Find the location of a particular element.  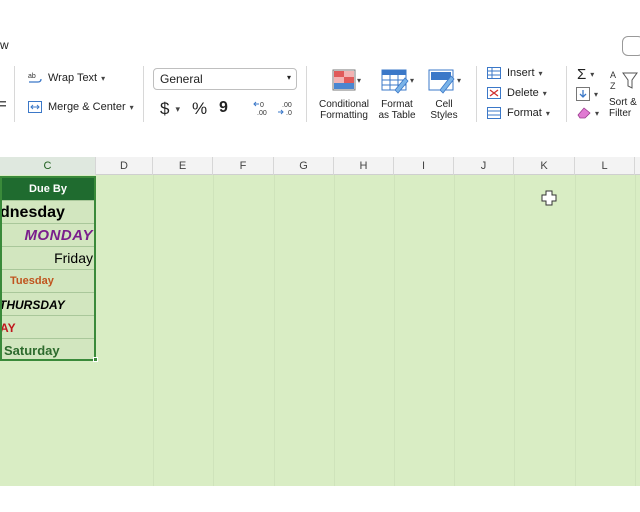

due-day-text: AY is located at coordinates (9, 328).